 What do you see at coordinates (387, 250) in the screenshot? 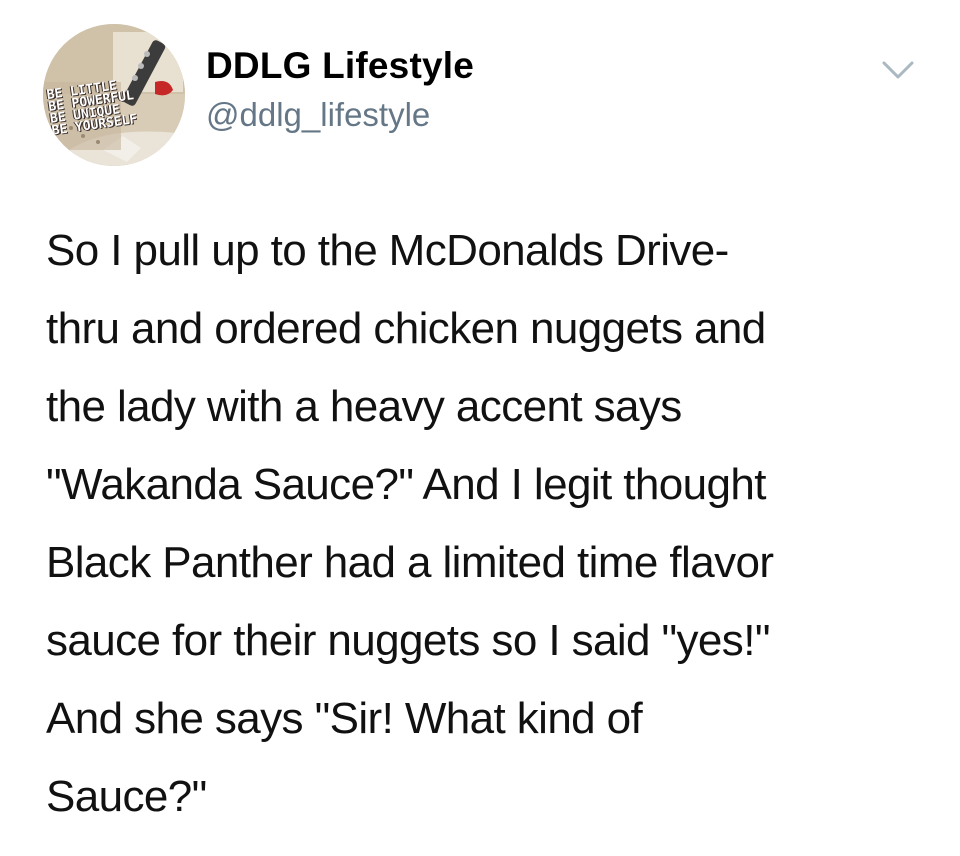
I see `tweet-text-line: So I pull up to the McDonalds Drive-` at bounding box center [387, 250].